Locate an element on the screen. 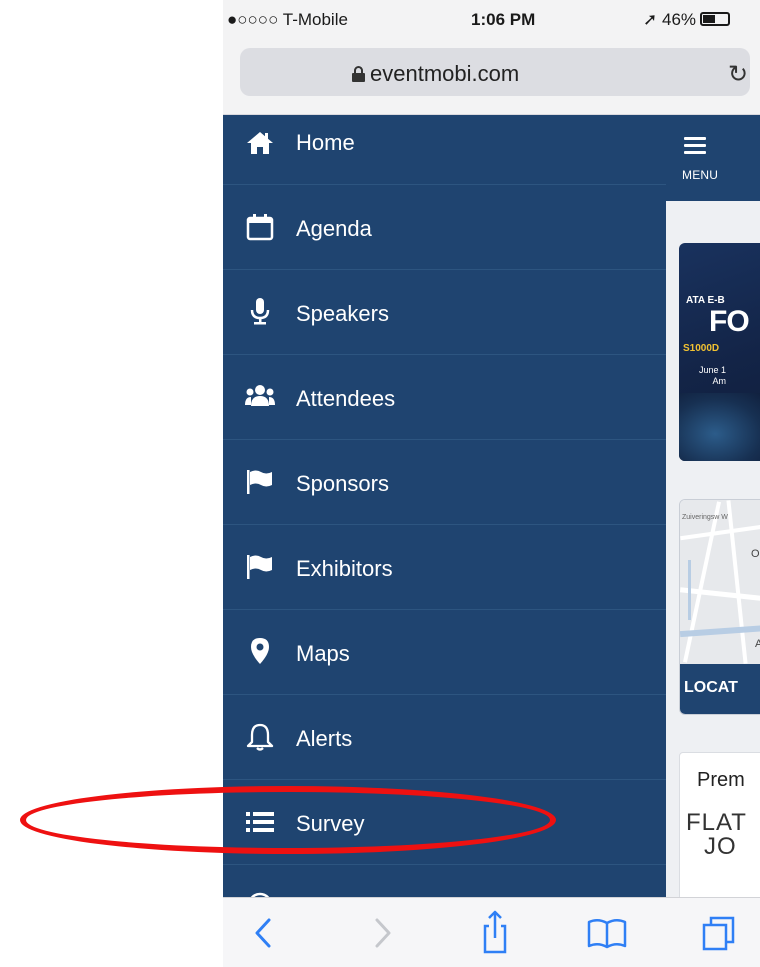  menu-item-attendees: Attendees is located at coordinates (444, 397).